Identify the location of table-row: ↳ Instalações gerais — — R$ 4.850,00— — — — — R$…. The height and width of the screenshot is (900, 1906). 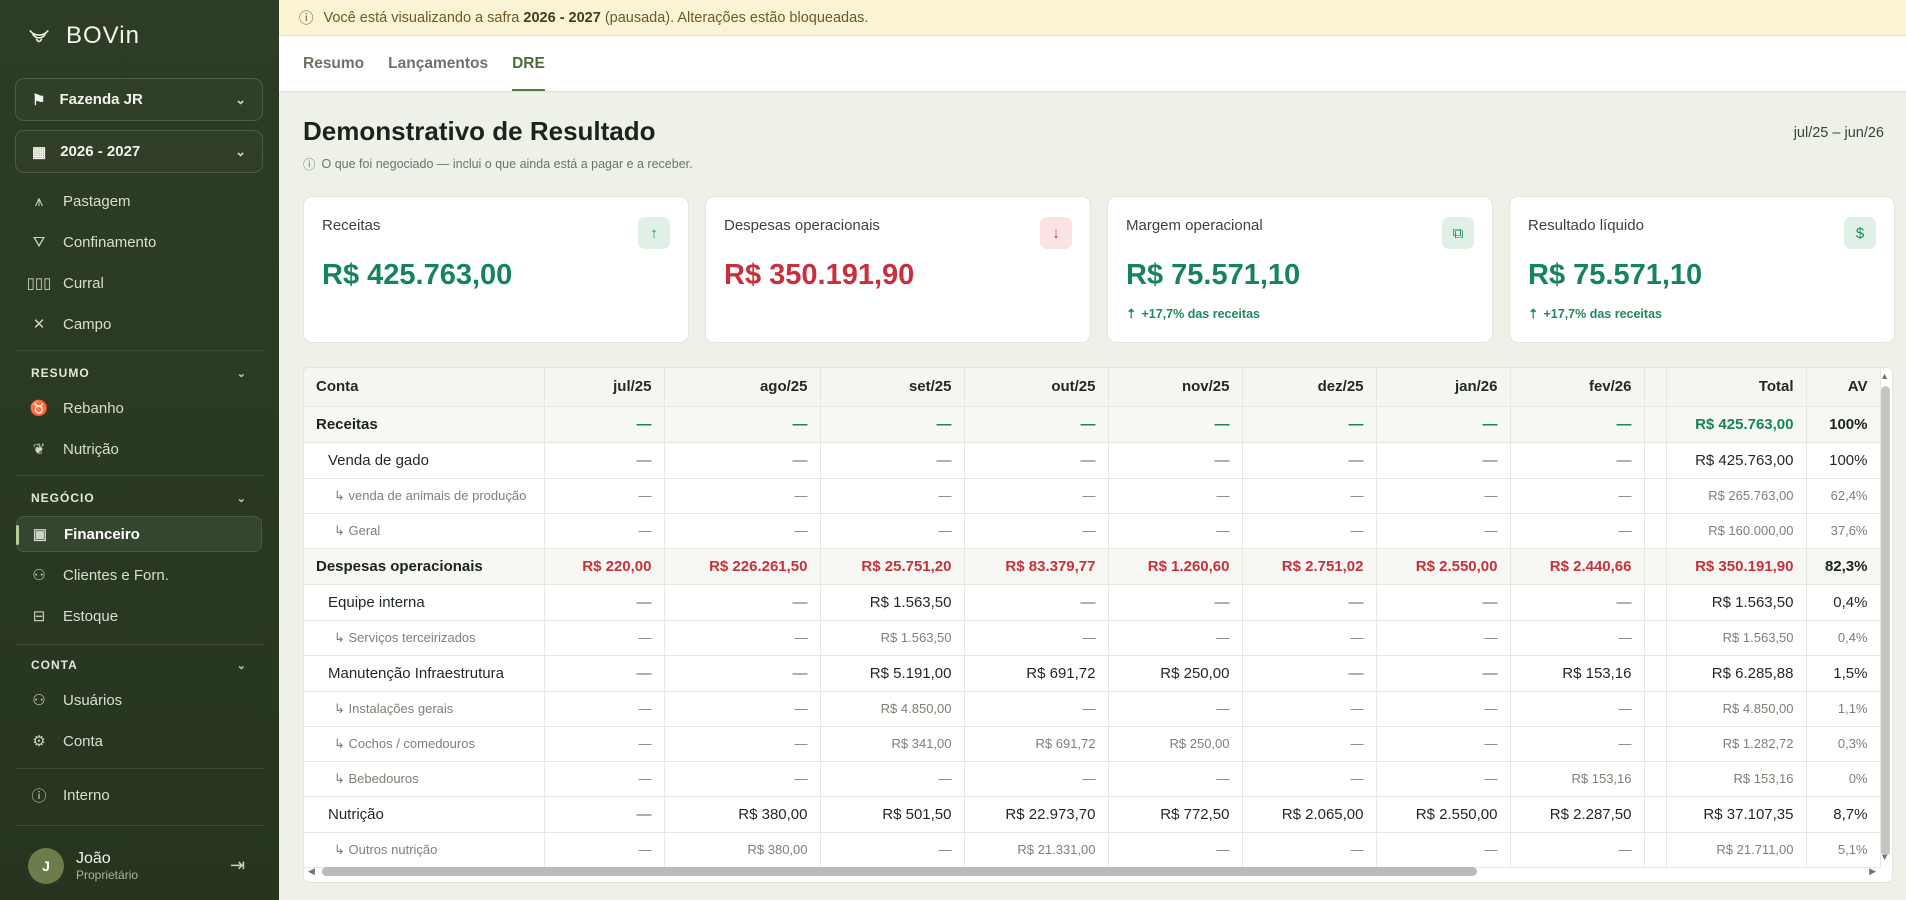
(1092, 709).